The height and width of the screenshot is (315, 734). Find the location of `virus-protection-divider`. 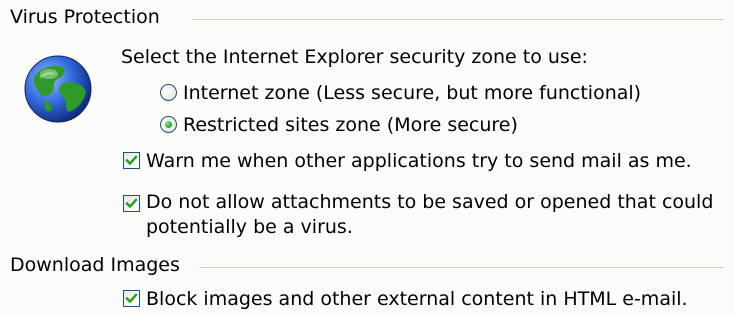

virus-protection-divider is located at coordinates (458, 19).